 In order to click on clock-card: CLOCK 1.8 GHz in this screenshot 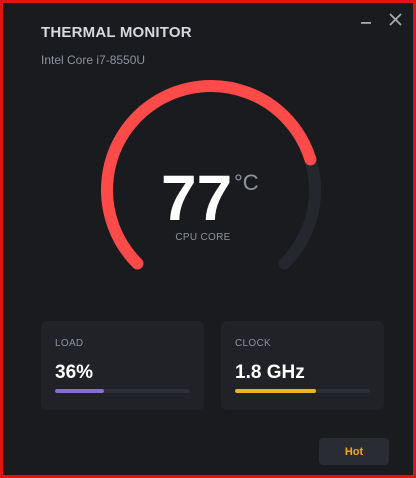, I will do `click(302, 365)`.